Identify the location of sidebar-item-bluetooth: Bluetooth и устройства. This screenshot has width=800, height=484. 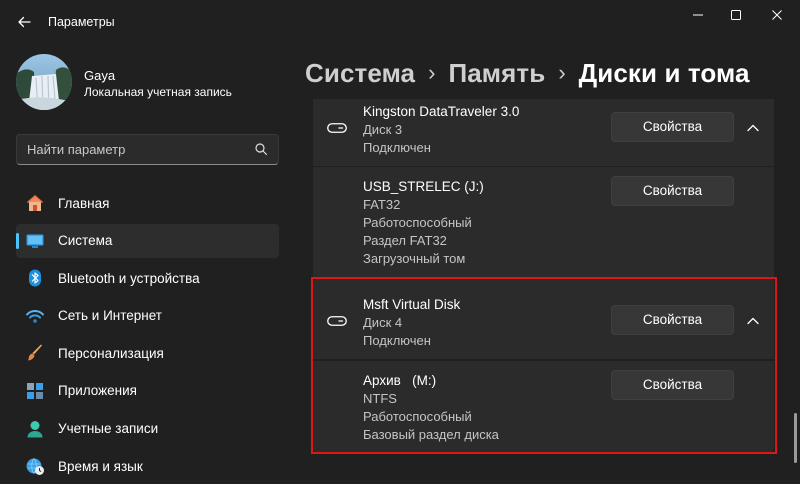
(147, 278).